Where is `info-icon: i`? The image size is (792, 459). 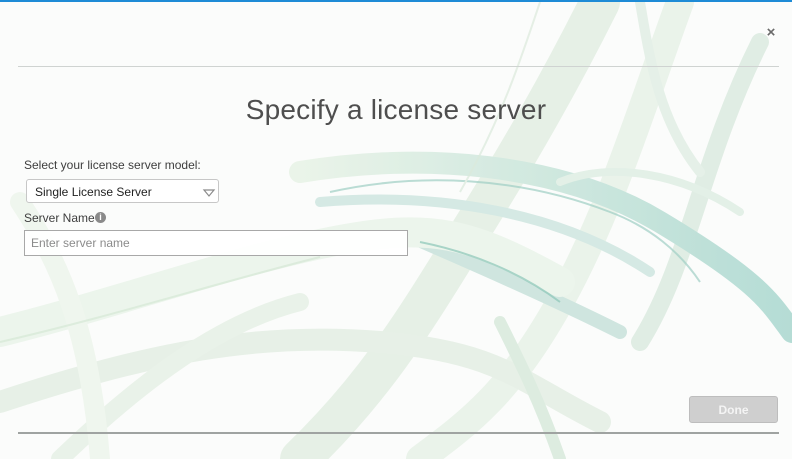
info-icon: i is located at coordinates (100, 217).